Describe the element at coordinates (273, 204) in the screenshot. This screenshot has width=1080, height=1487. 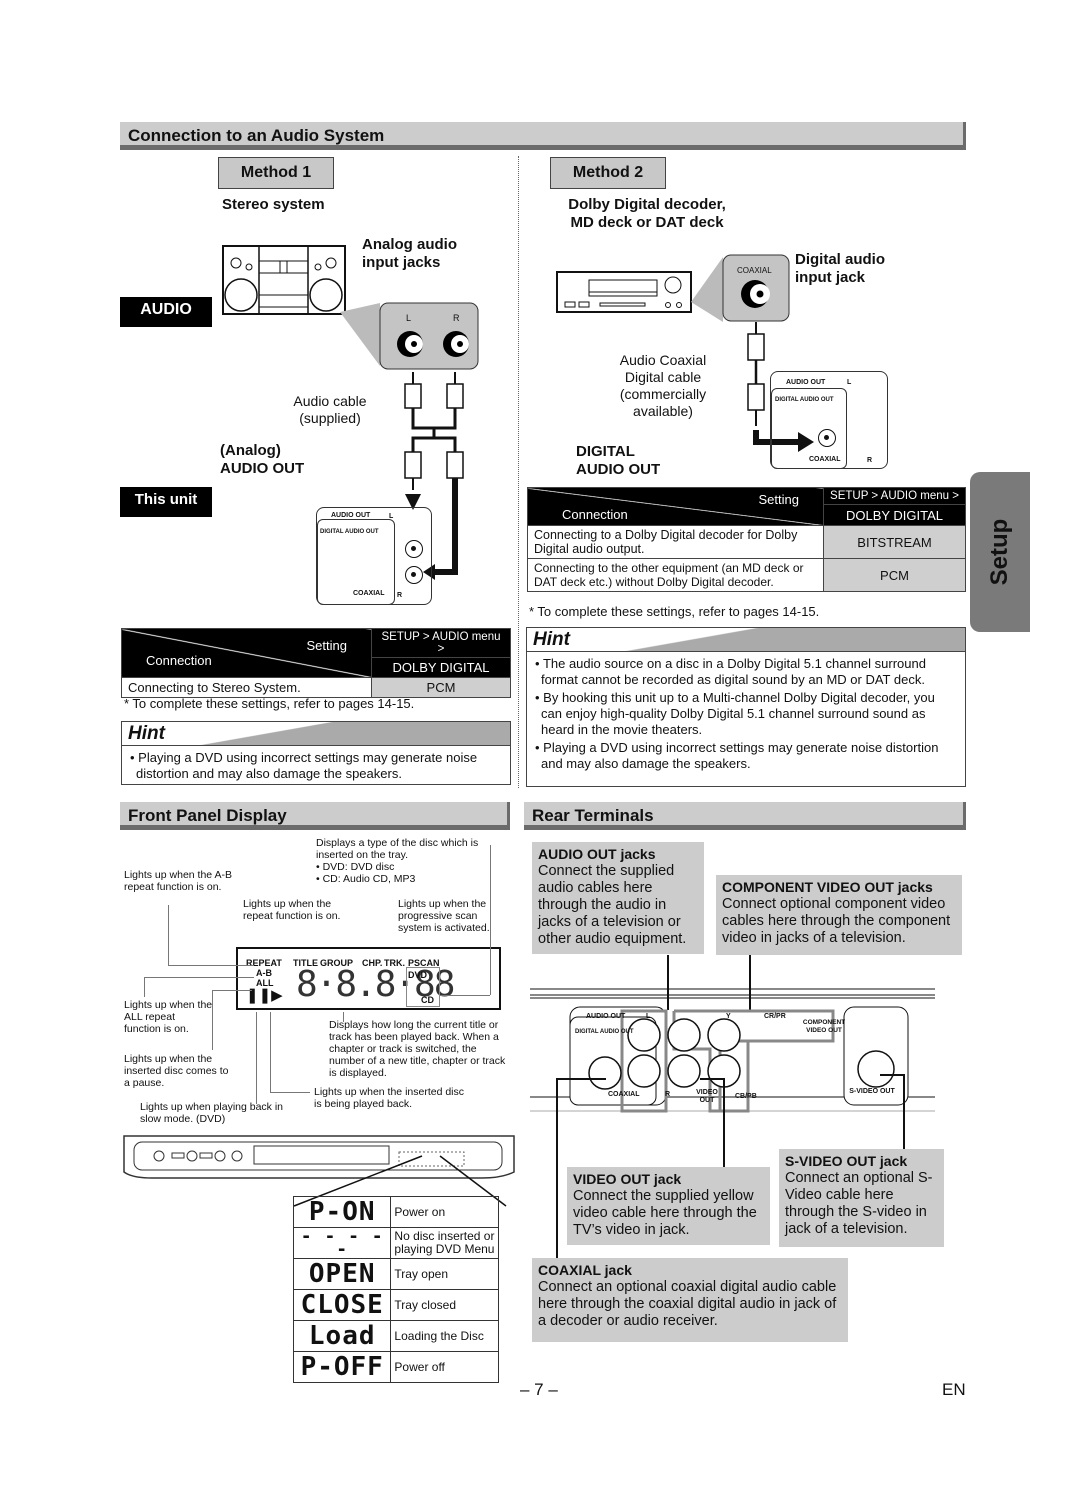
I see `stereo-system-label: Stereo system` at that location.